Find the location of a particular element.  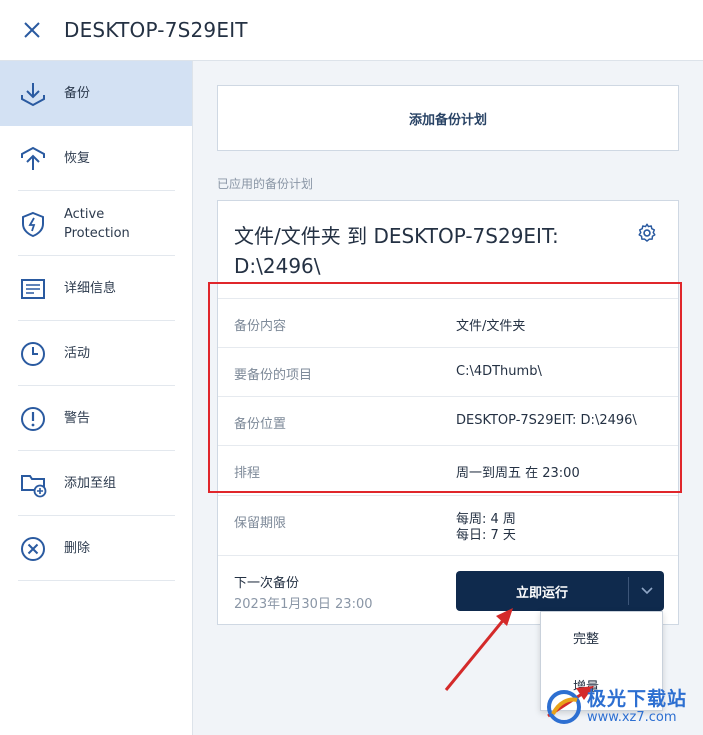

clock-icon is located at coordinates (33, 354).